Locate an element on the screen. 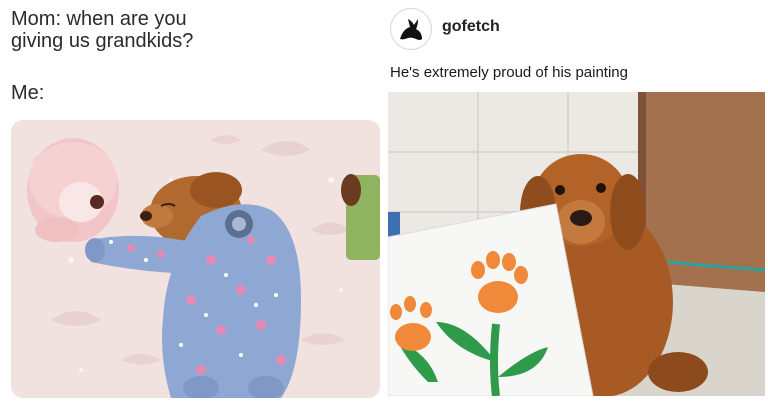 The image size is (768, 403). post-caption: He's extremely proud of his painting is located at coordinates (509, 72).